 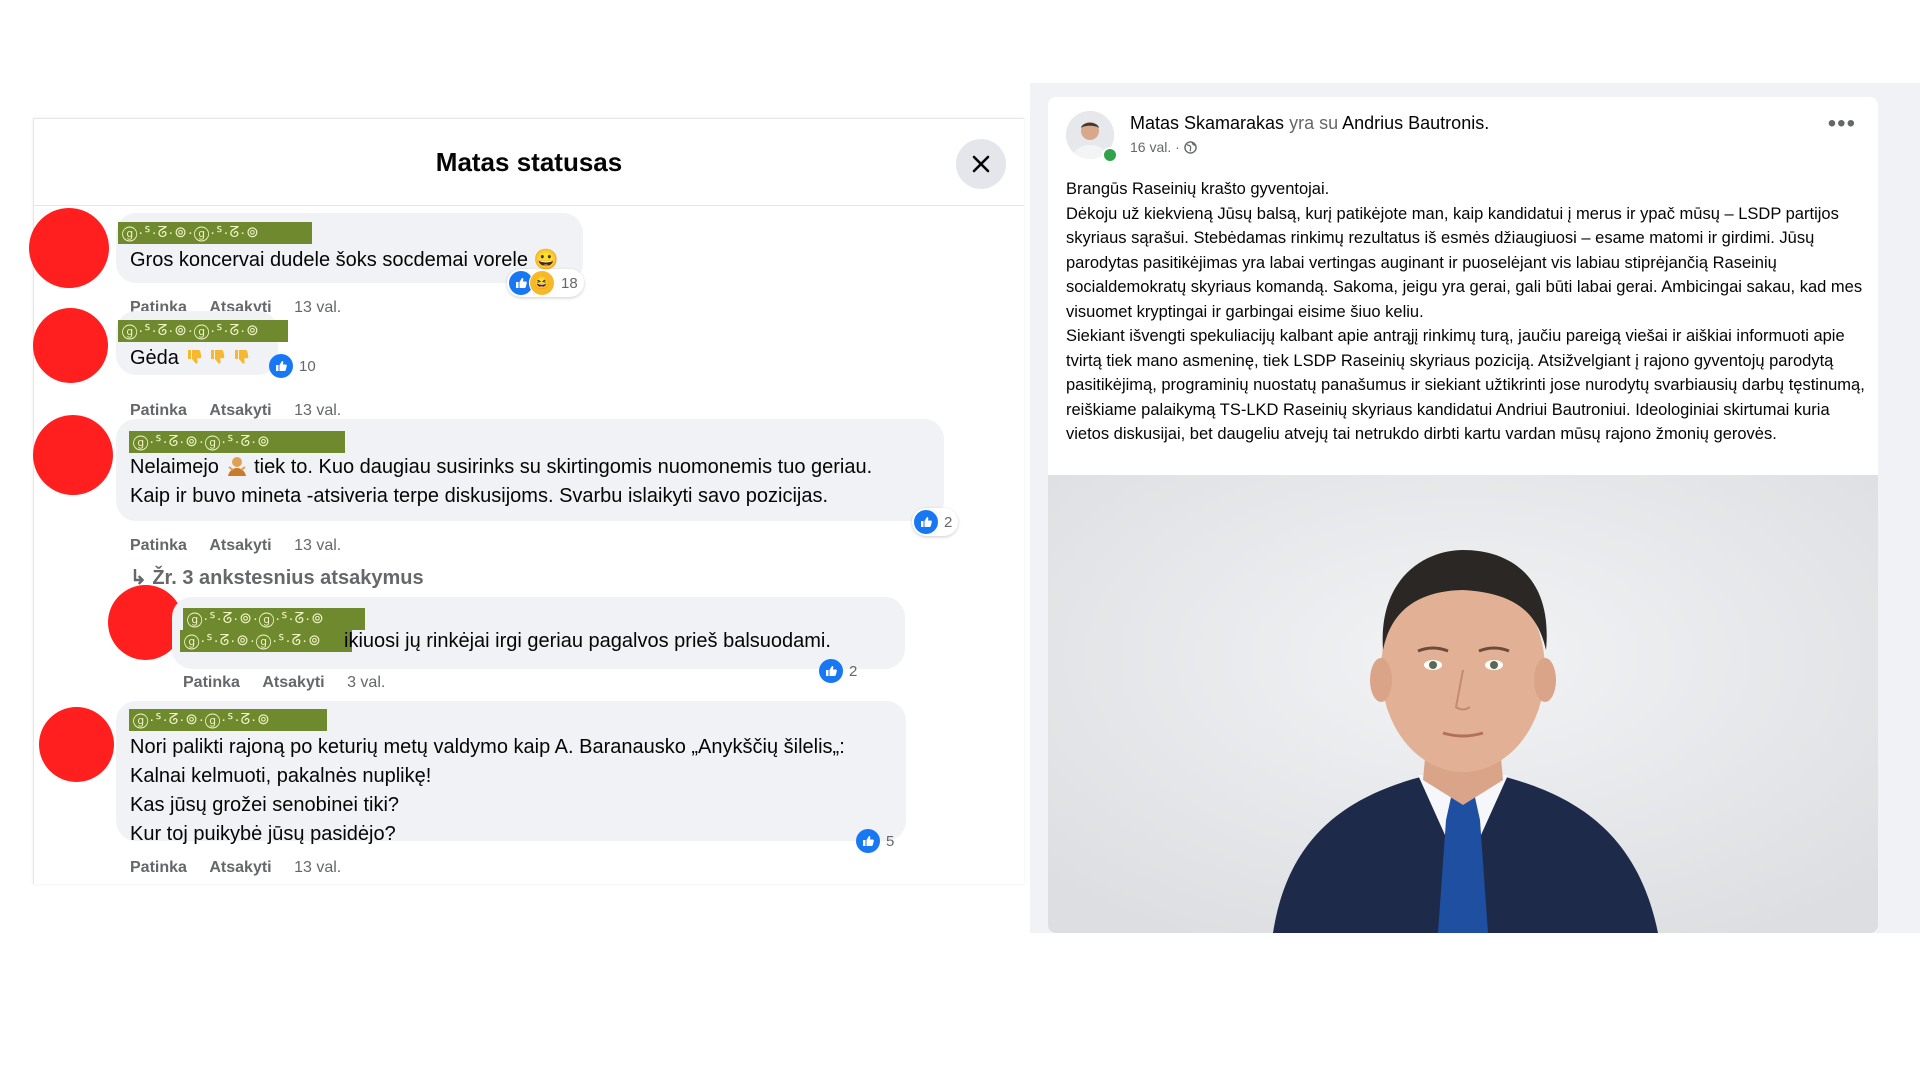 What do you see at coordinates (1415, 123) in the screenshot?
I see `tagged-person: Andrius Bautronis.` at bounding box center [1415, 123].